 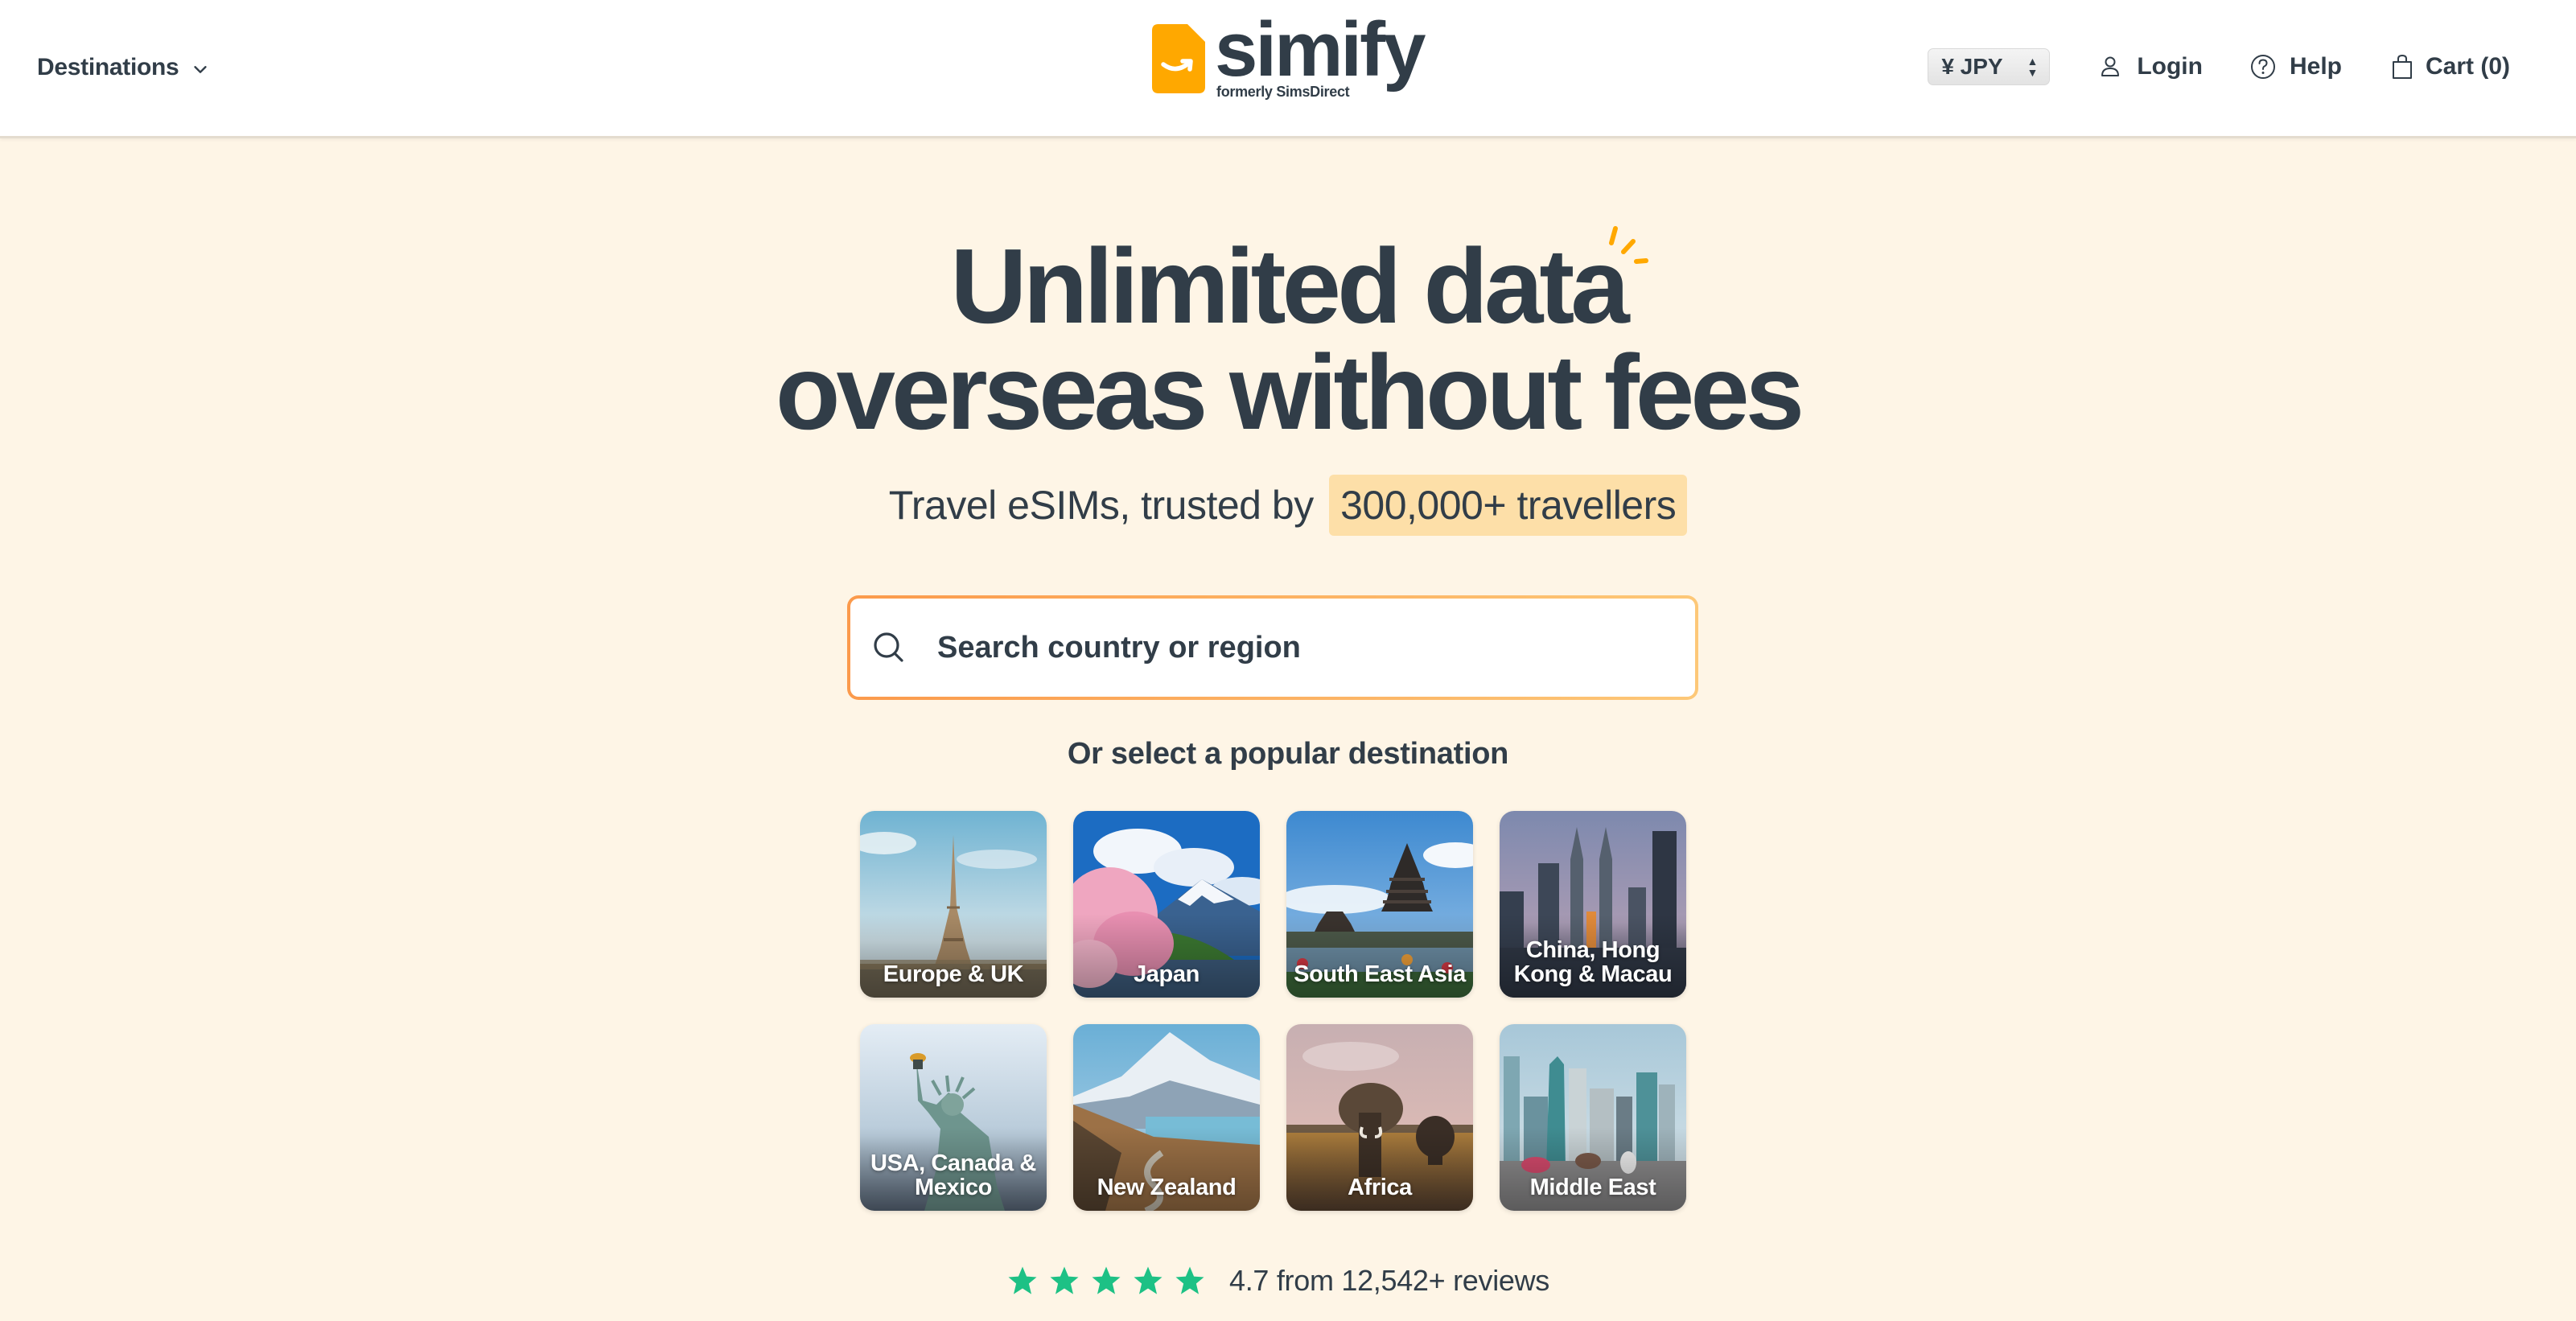 I want to click on destination-tile-south-east-asia: South East Asia, so click(x=1379, y=905).